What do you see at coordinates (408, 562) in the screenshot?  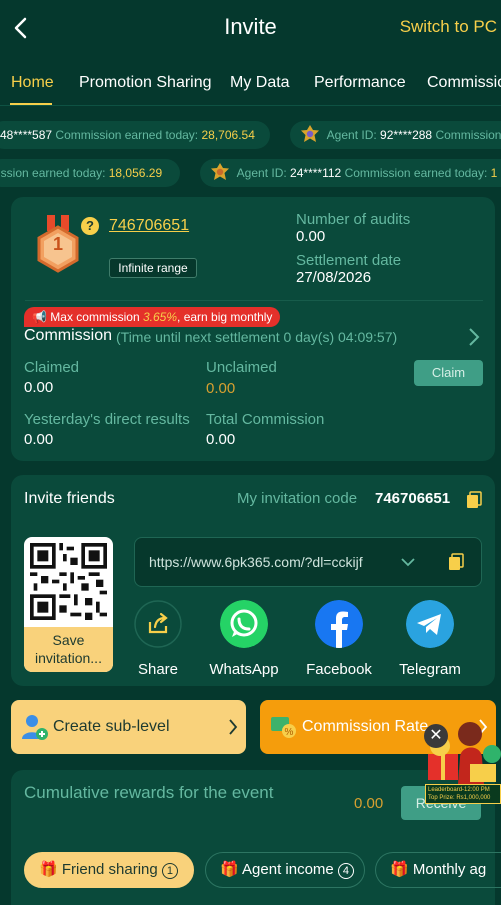 I see `chevron-down-icon` at bounding box center [408, 562].